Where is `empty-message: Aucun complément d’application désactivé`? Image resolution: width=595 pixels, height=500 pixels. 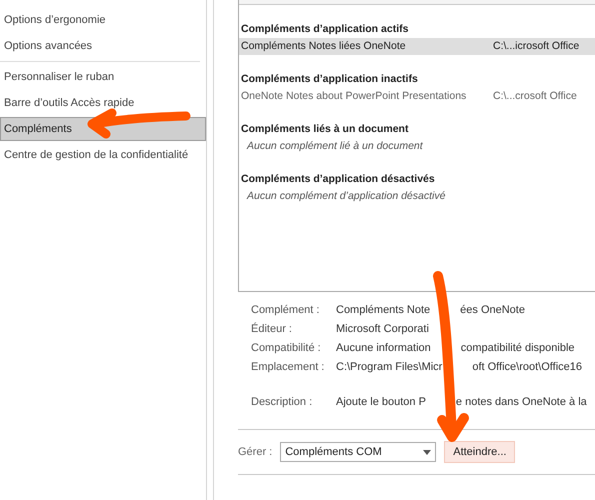
empty-message: Aucun complément d’application désactivé is located at coordinates (346, 196).